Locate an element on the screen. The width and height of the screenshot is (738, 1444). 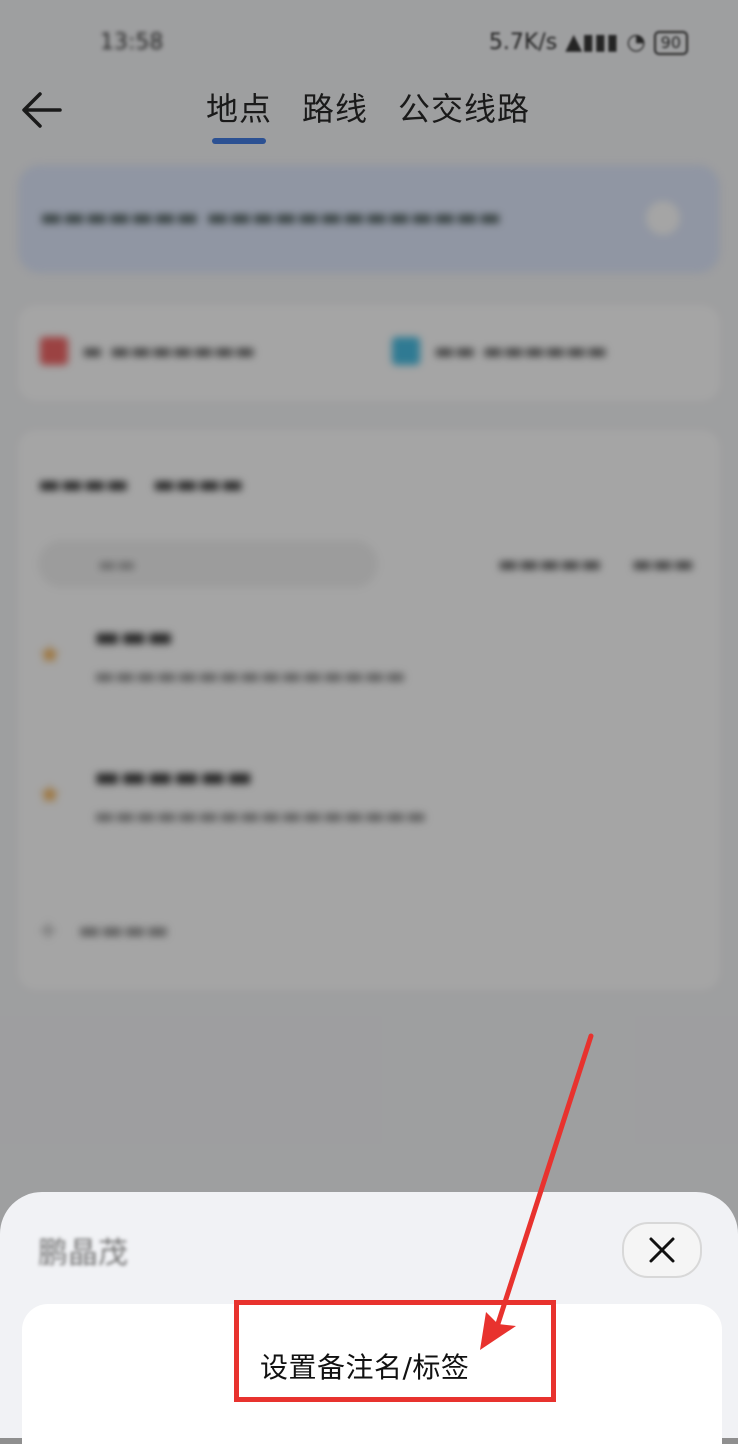
close-button is located at coordinates (662, 1250).